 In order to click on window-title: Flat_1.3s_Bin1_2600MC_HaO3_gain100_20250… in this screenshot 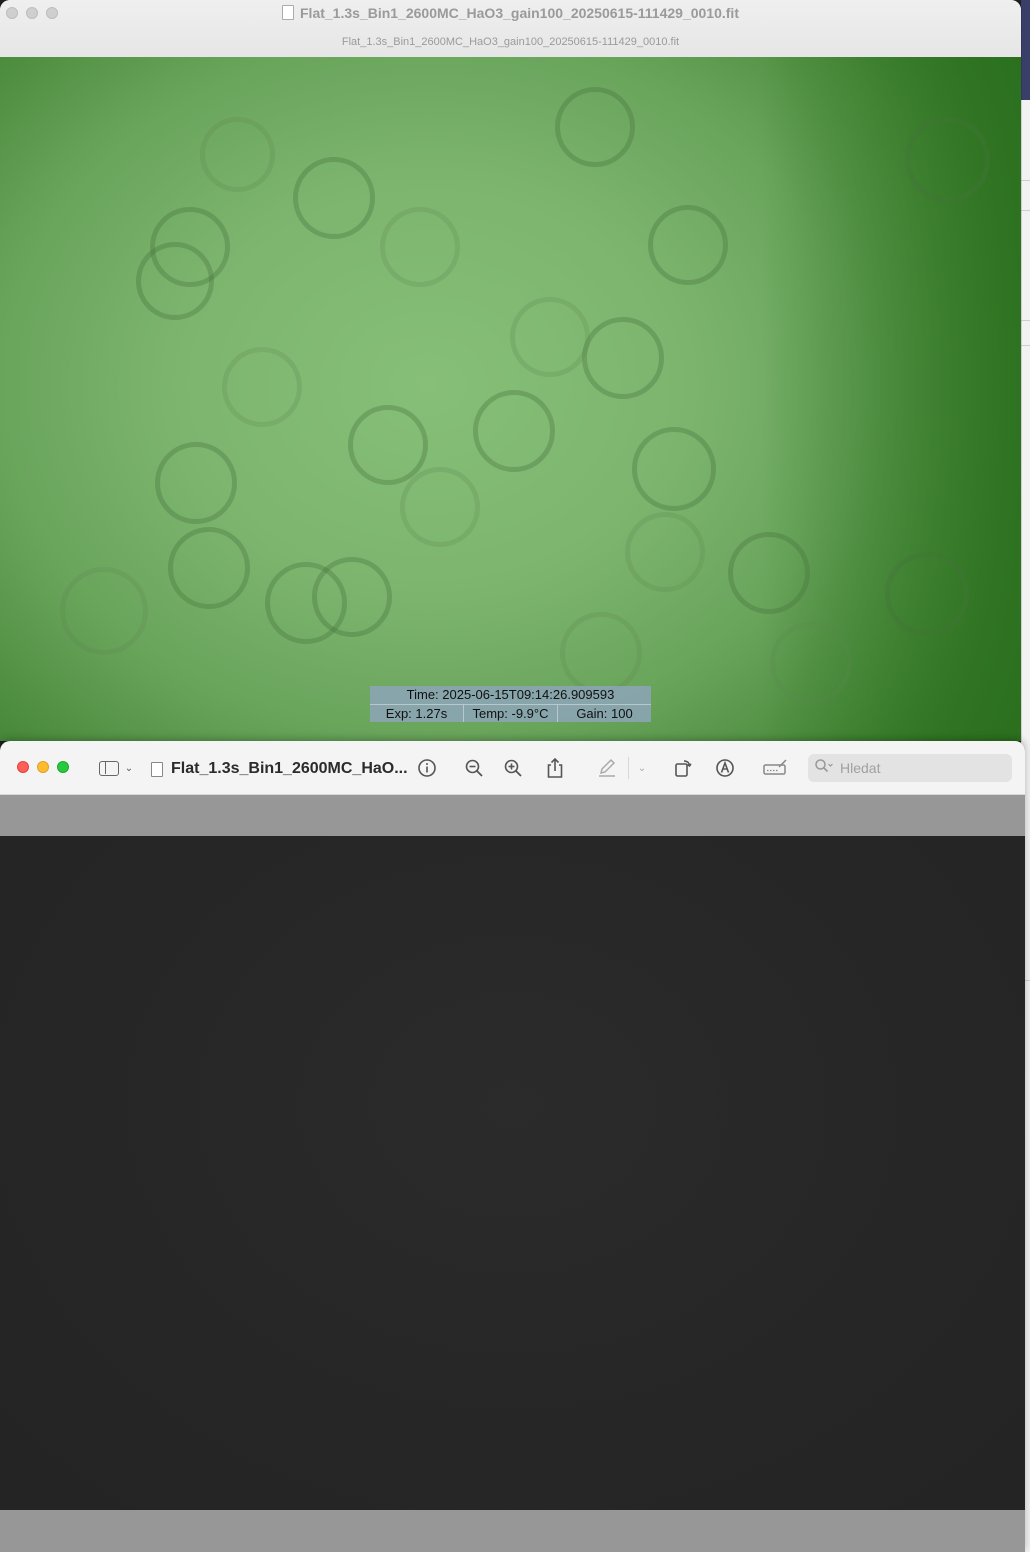, I will do `click(510, 13)`.